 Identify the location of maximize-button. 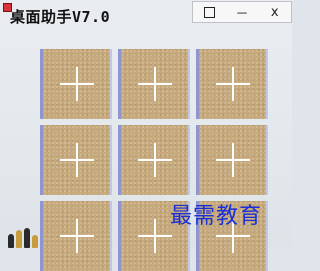
(209, 12).